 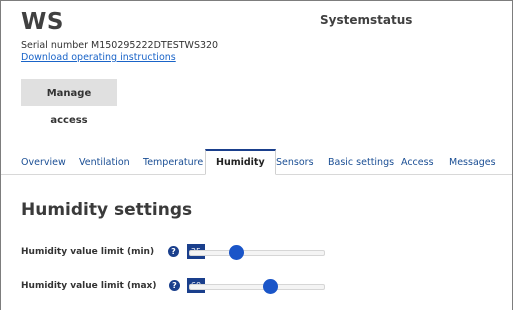 I want to click on section-title: Humidity settings, so click(x=107, y=210).